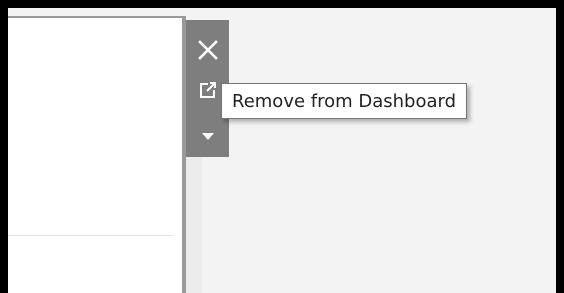  What do you see at coordinates (91, 235) in the screenshot?
I see `panel-divider` at bounding box center [91, 235].